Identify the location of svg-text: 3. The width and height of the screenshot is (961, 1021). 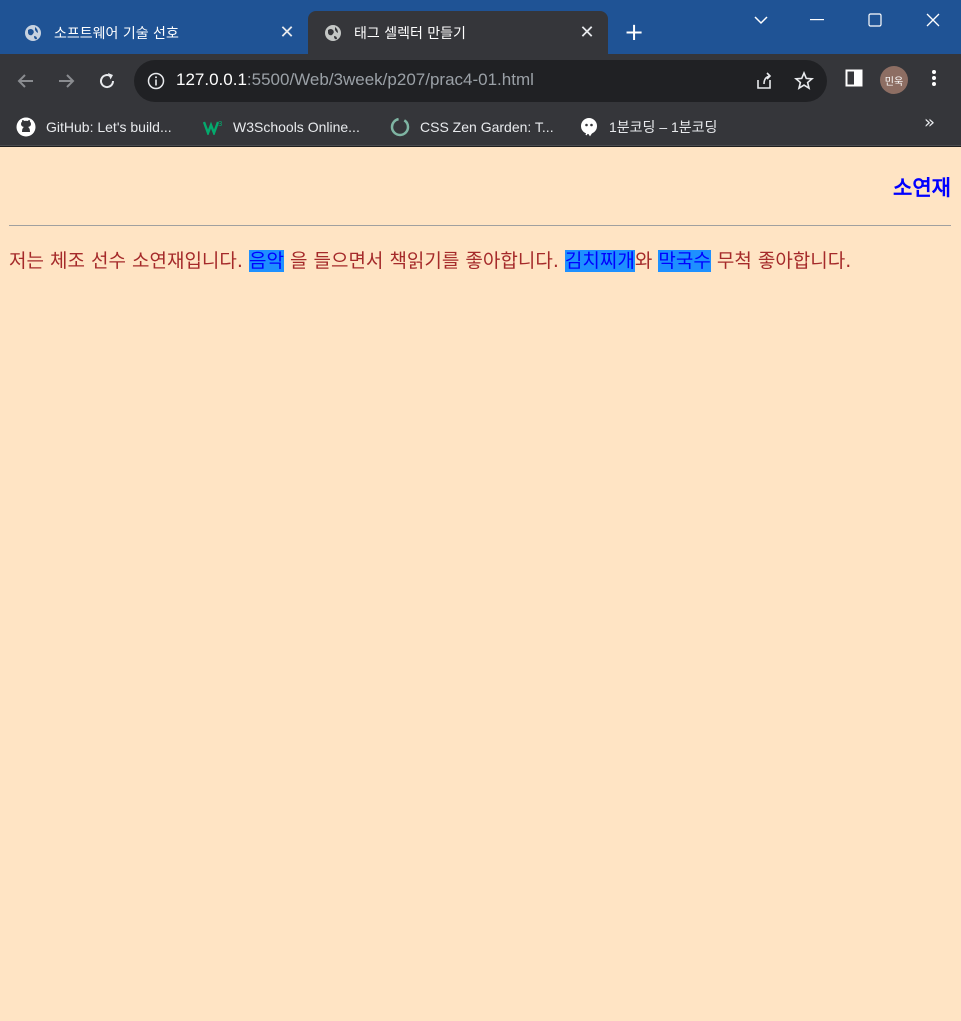
(220, 124).